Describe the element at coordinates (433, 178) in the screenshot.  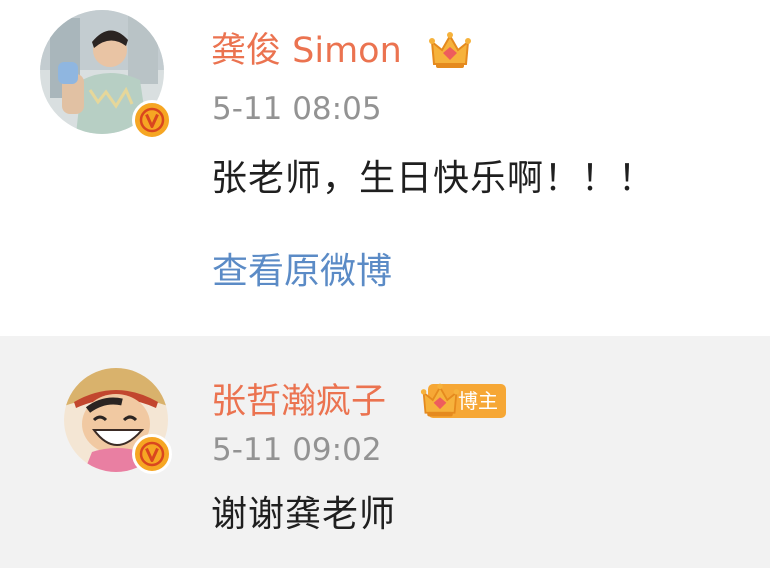
I see `comment-text: 张老师，生日快乐啊！！！` at that location.